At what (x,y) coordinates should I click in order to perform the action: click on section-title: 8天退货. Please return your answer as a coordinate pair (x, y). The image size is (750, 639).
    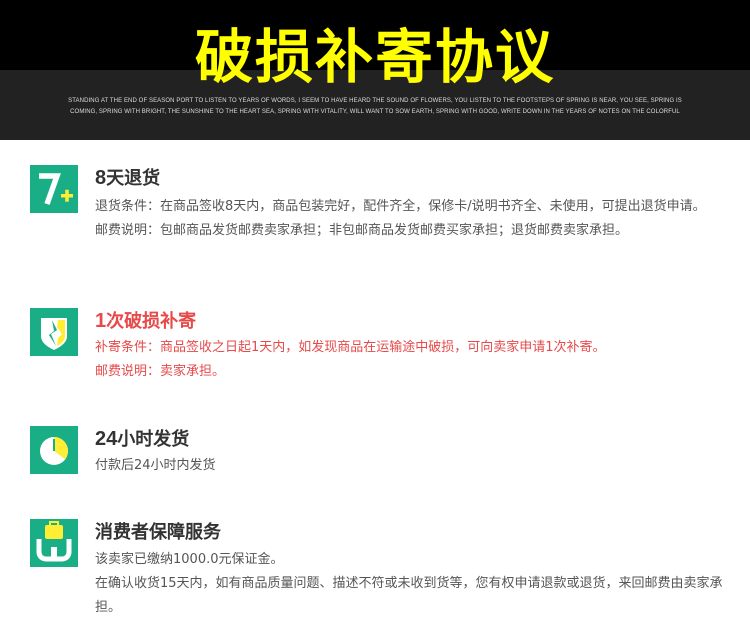
    Looking at the image, I should click on (127, 178).